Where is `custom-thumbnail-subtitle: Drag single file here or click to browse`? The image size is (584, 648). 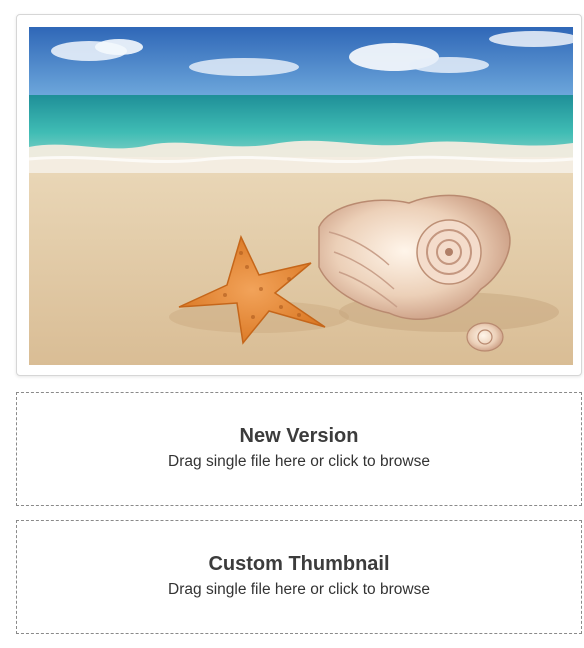
custom-thumbnail-subtitle: Drag single file here or click to browse is located at coordinates (299, 589).